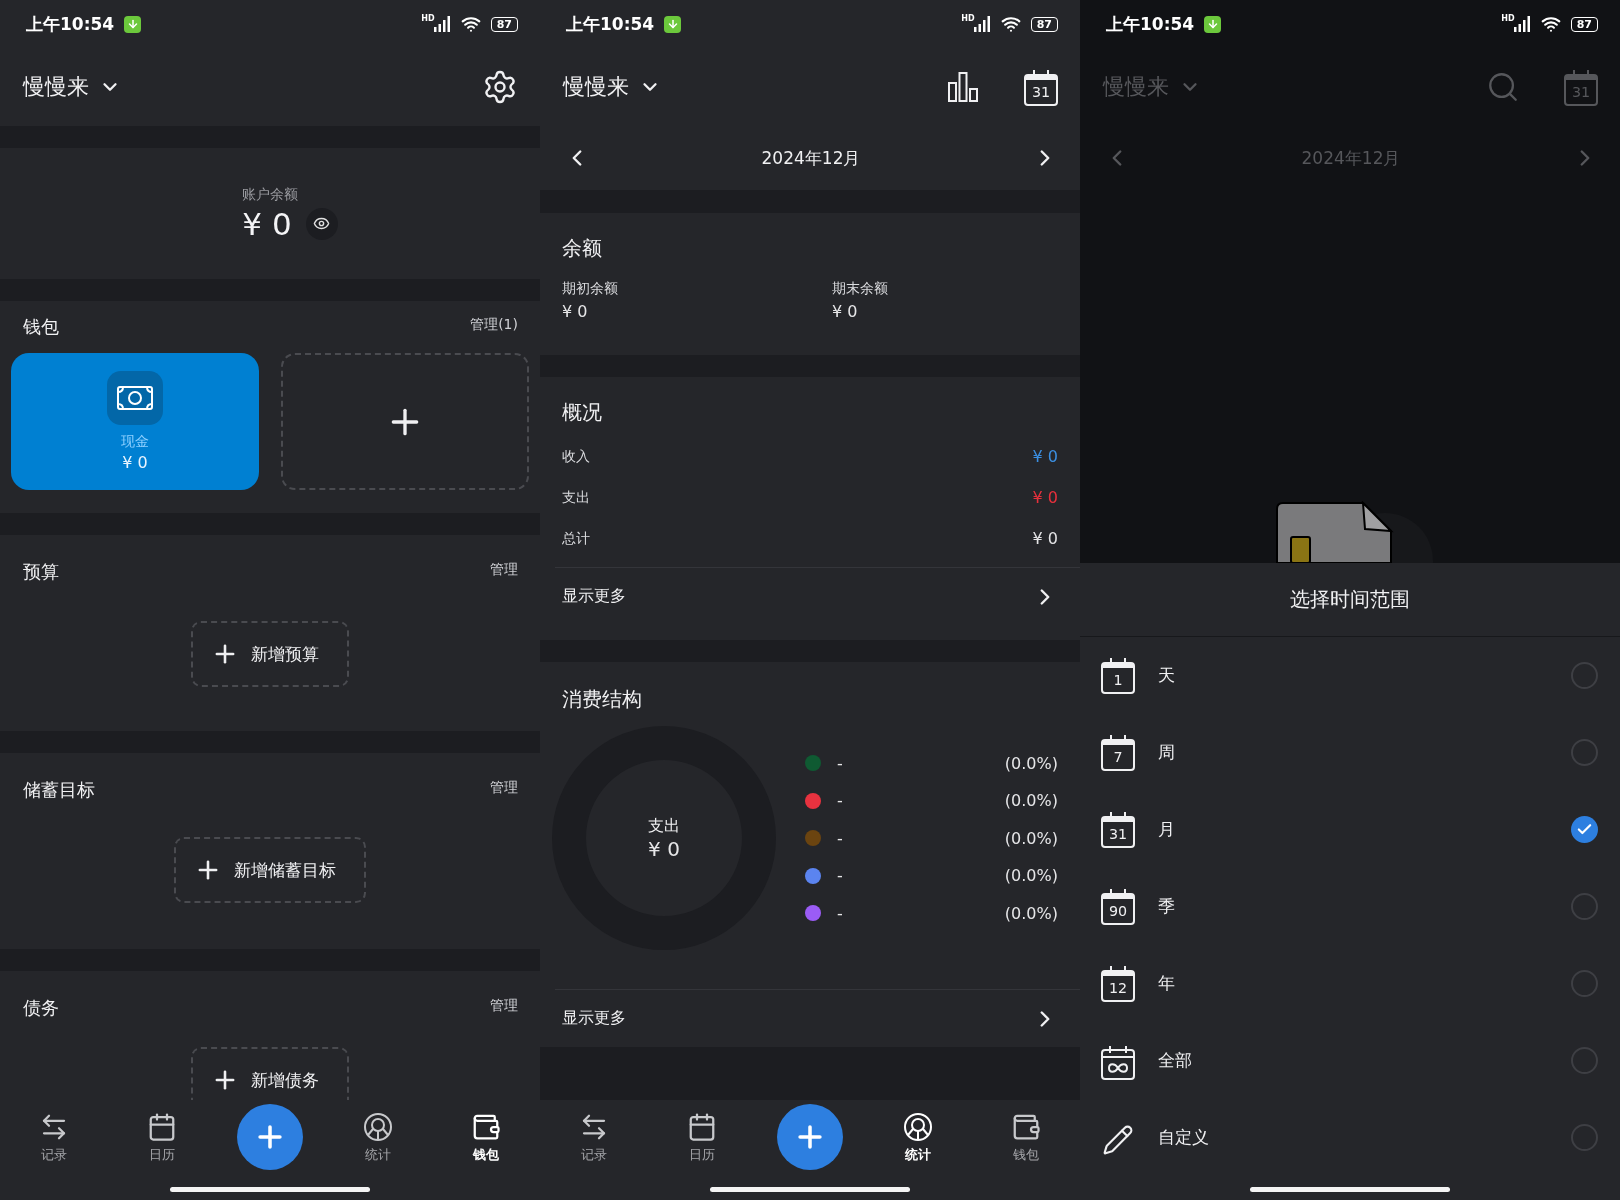 This screenshot has height=1200, width=1620. I want to click on donut-value: ¥ 0, so click(664, 848).